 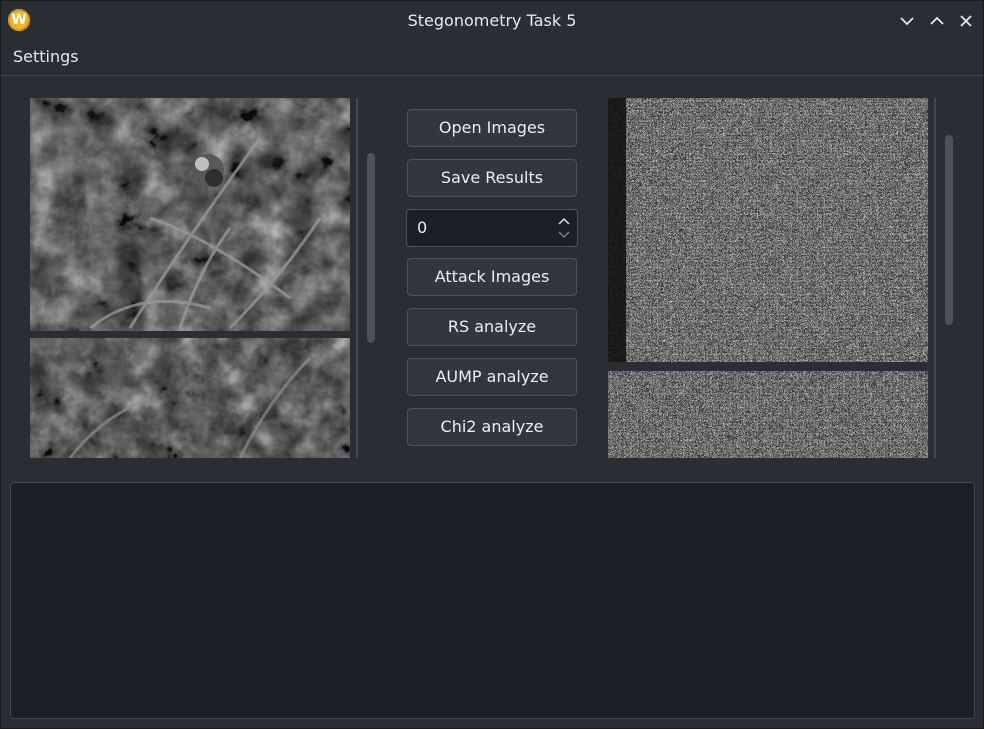 I want to click on window-title: Stegonometry Task 5, so click(x=492, y=20).